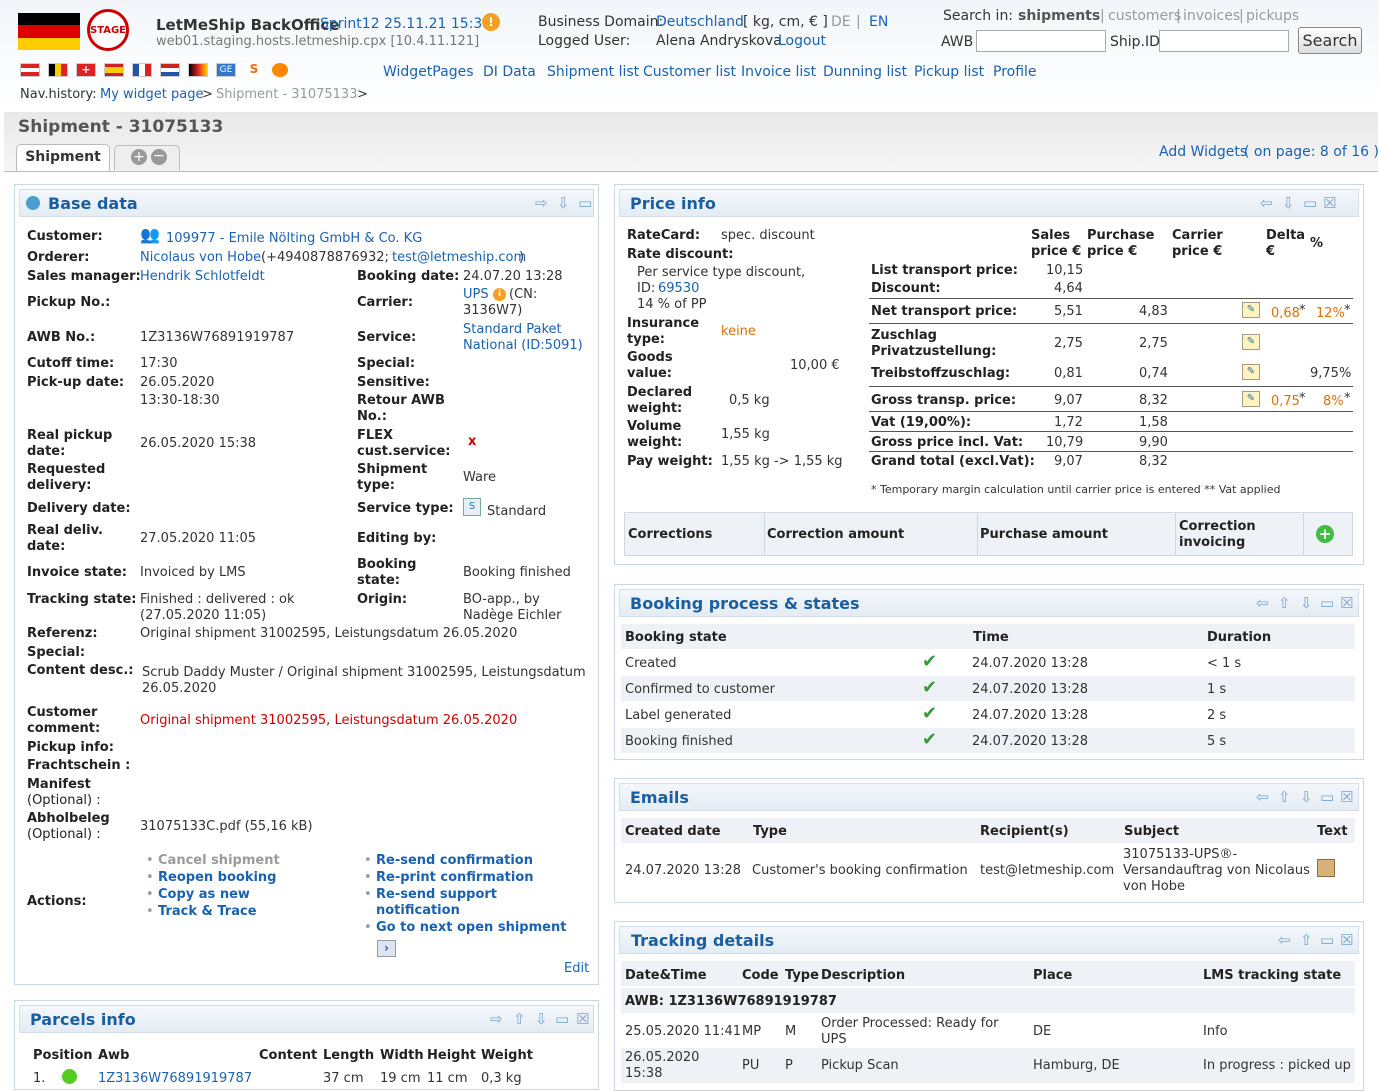  Describe the element at coordinates (865, 72) in the screenshot. I see `nav-dunning-list: Dunning list` at that location.